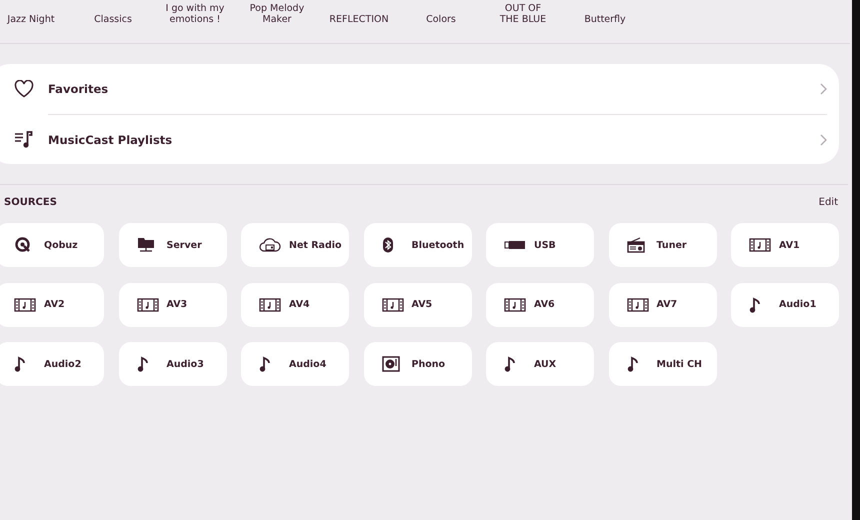 The image size is (860, 520). Describe the element at coordinates (662, 304) in the screenshot. I see `source-button: AV7` at that location.